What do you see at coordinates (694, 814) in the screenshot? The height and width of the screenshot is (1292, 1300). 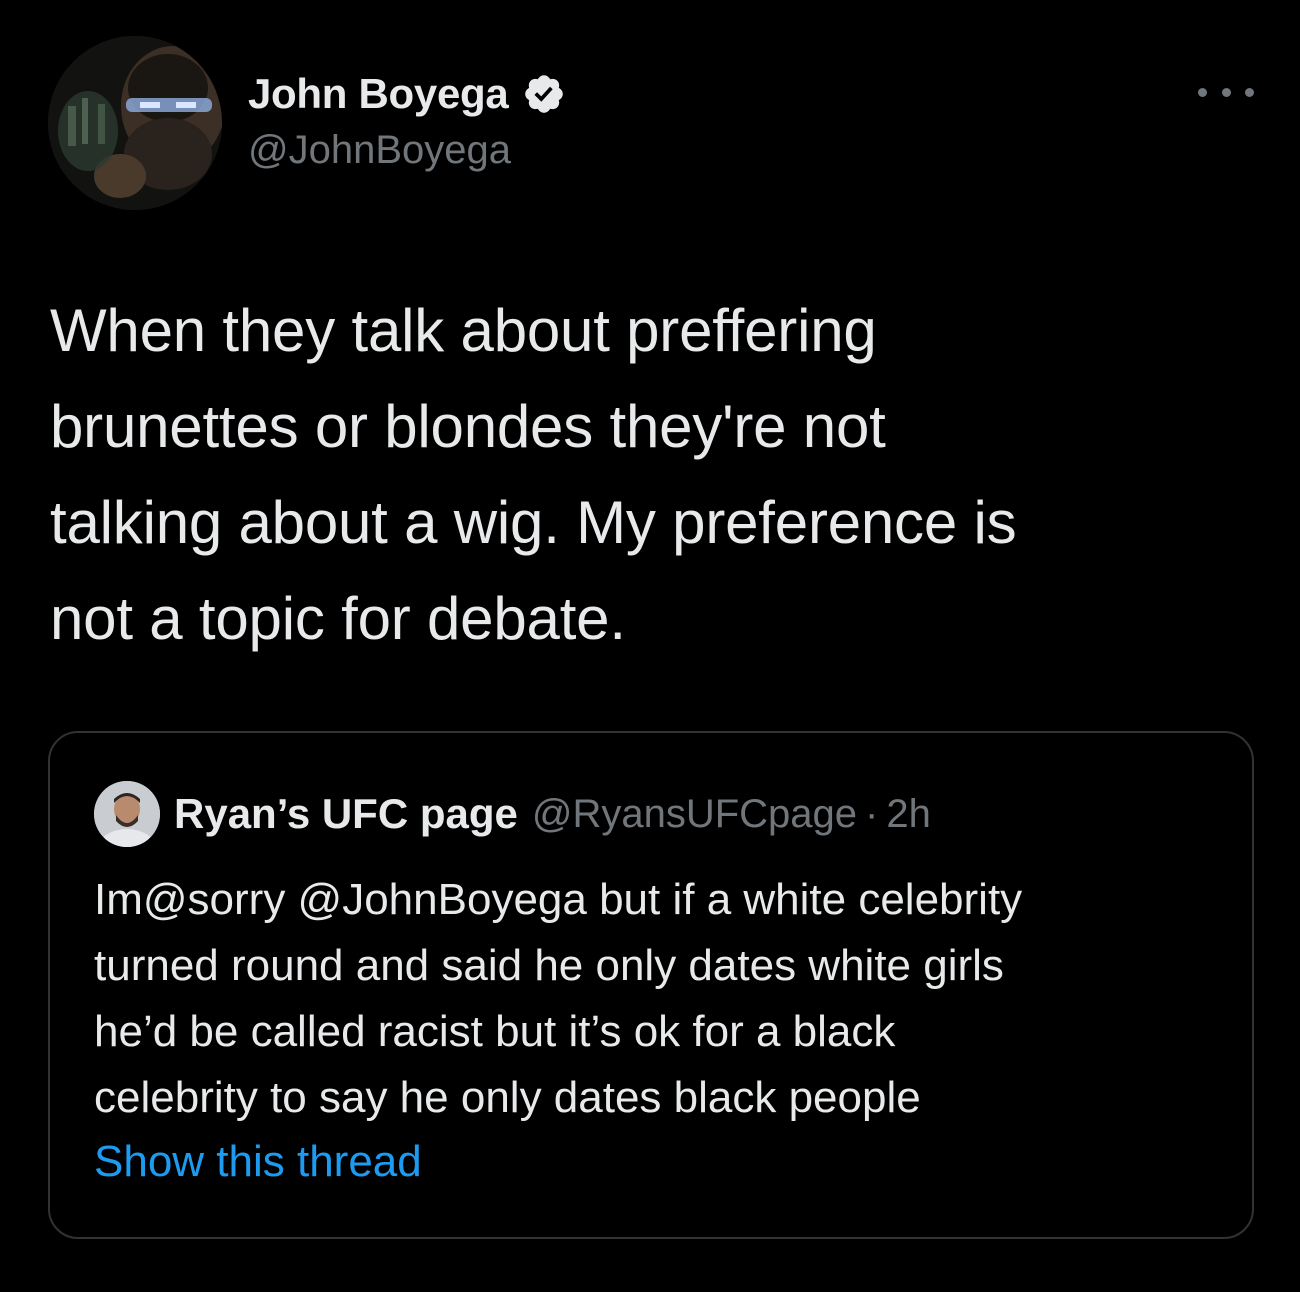 I see `quoted-author-handle: @RyansUFCpage` at bounding box center [694, 814].